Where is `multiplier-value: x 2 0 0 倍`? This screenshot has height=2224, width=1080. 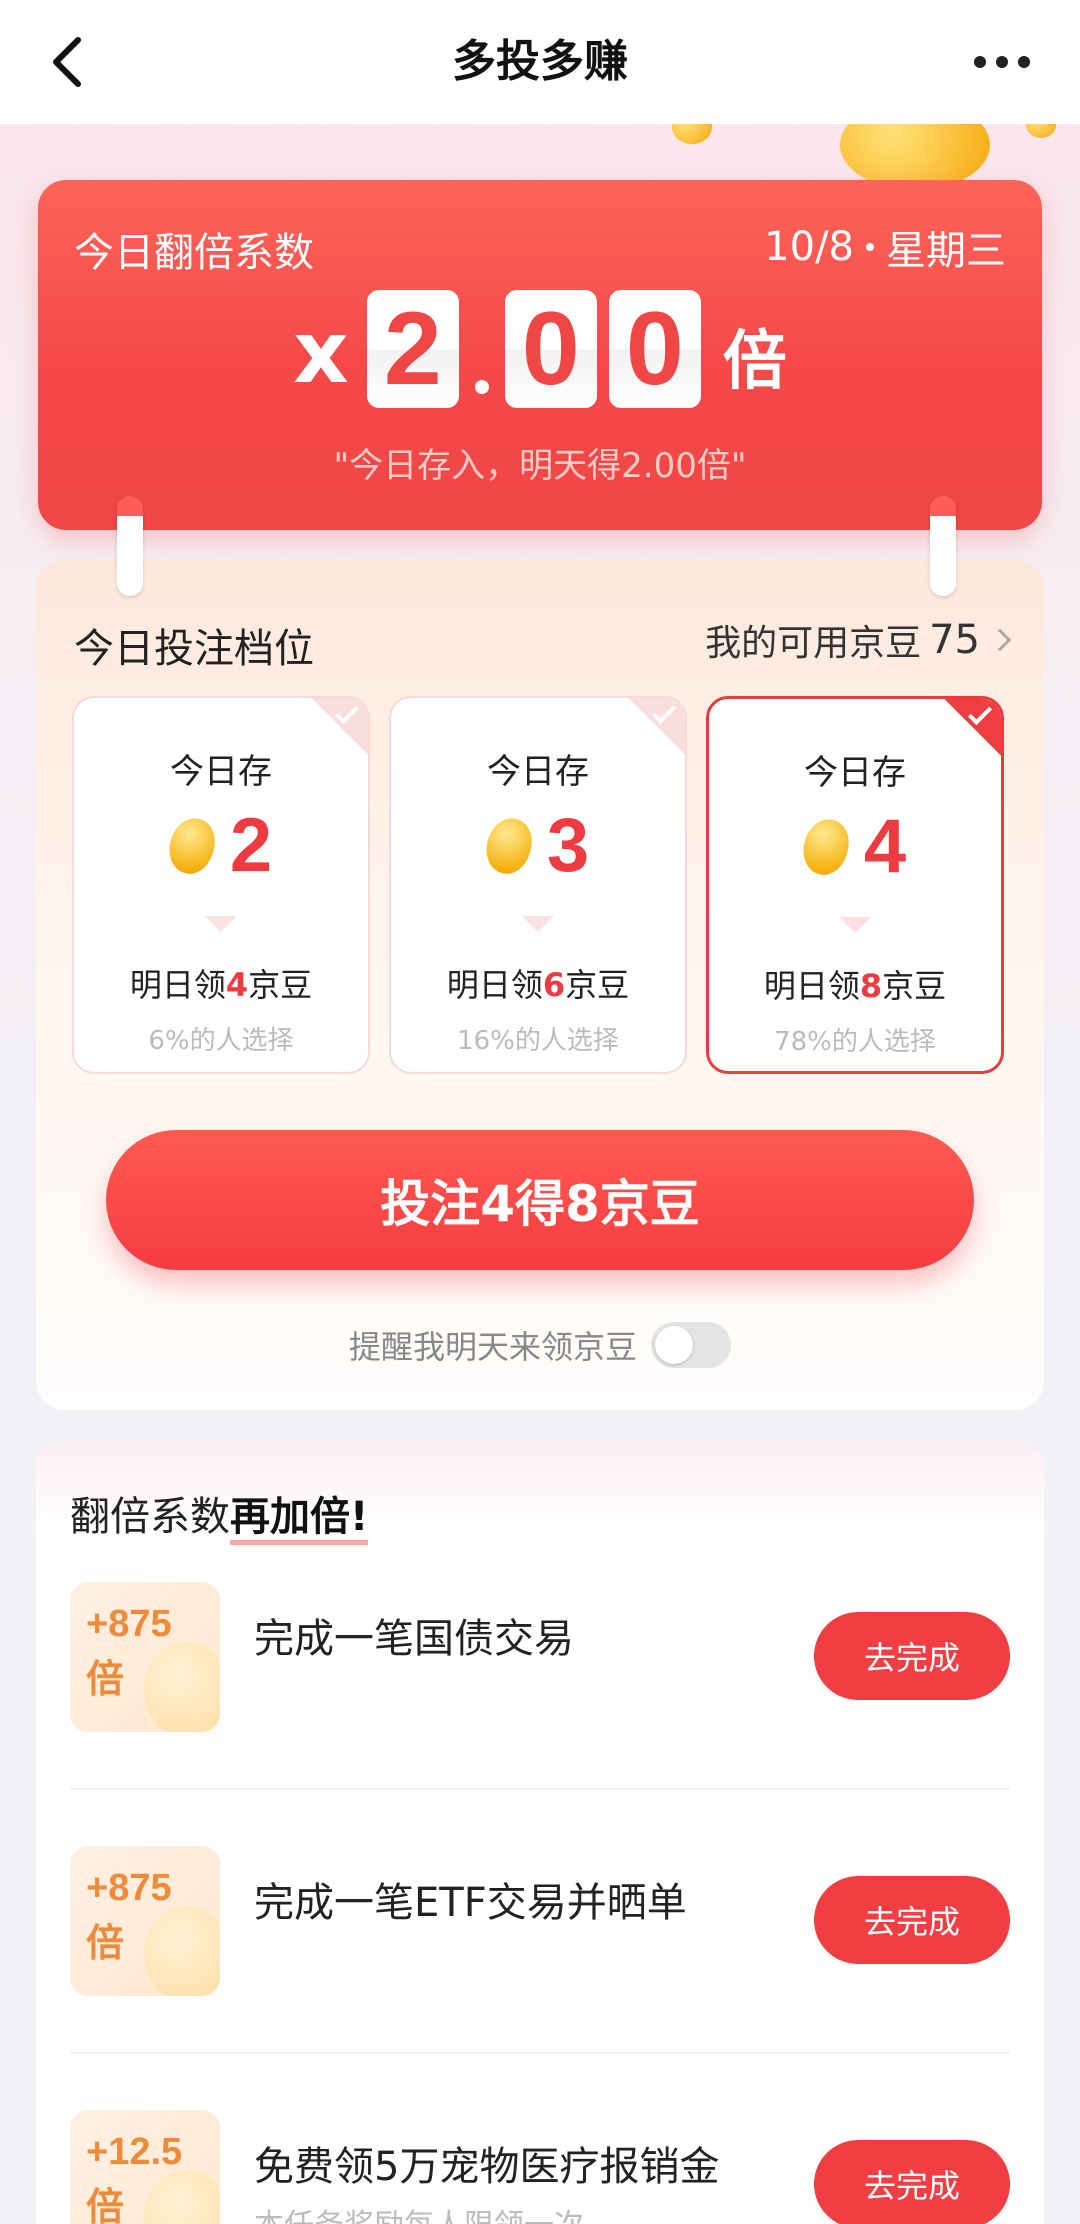
multiplier-value: x 2 0 0 倍 is located at coordinates (540, 349).